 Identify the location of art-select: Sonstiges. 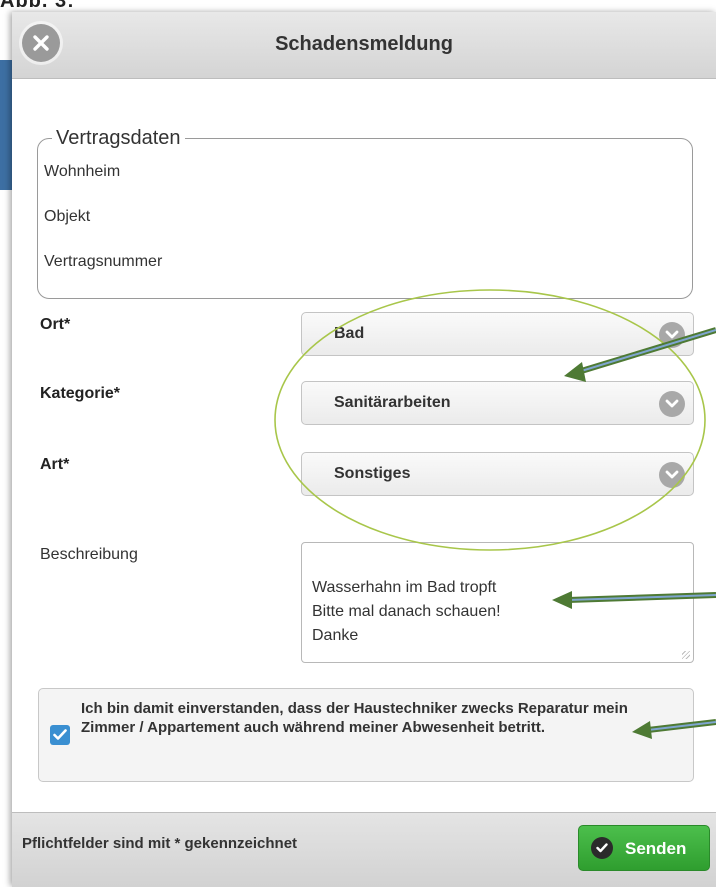
(497, 474).